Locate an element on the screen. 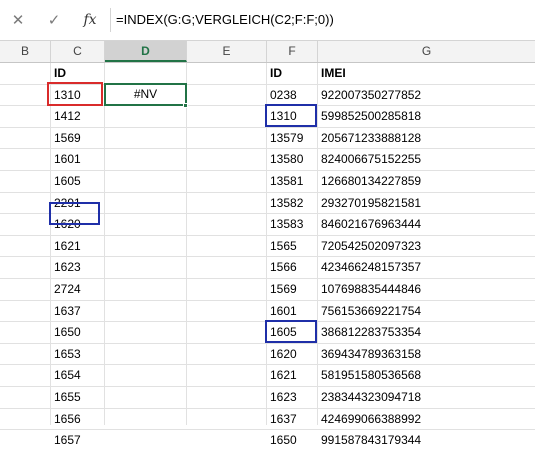 This screenshot has height=451, width=535. cell-f-row-6: 13581 is located at coordinates (292, 181).